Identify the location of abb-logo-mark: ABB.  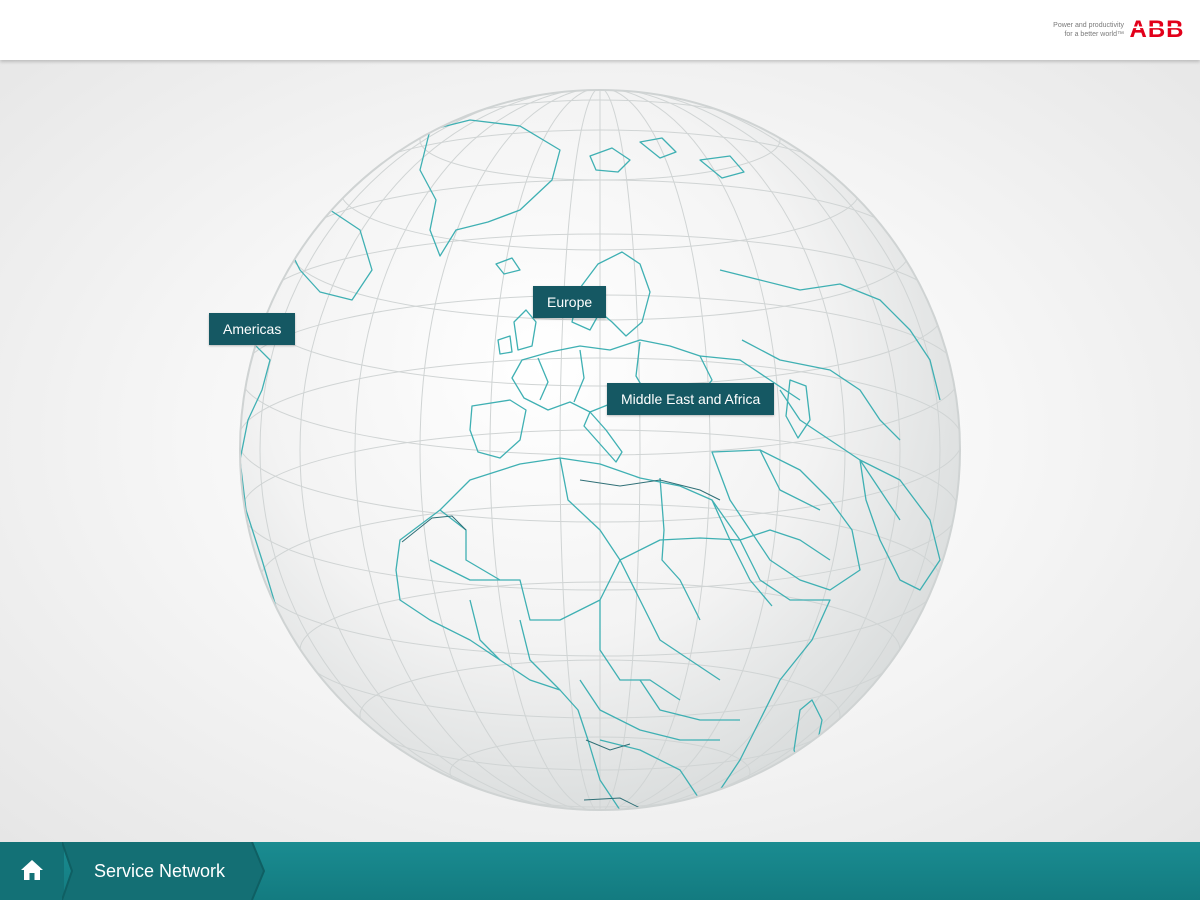
(1157, 29).